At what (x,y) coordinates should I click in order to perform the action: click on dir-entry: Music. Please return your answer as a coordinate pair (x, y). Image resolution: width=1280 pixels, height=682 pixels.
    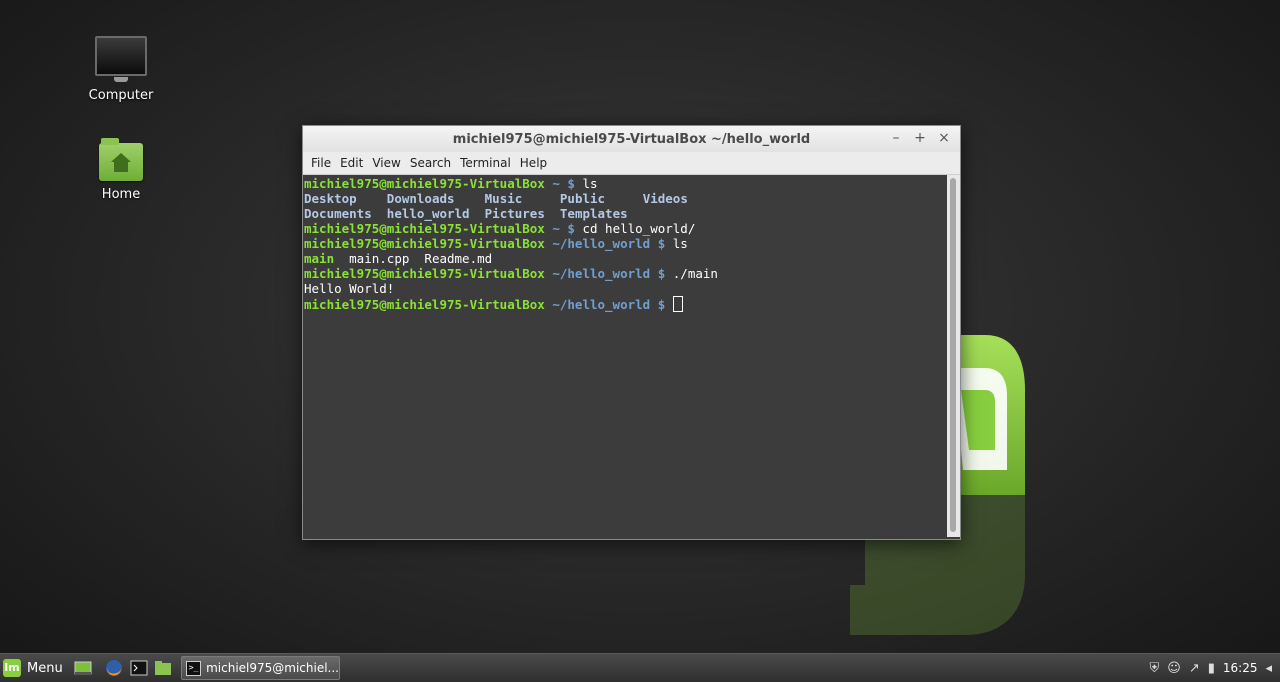
    Looking at the image, I should click on (522, 198).